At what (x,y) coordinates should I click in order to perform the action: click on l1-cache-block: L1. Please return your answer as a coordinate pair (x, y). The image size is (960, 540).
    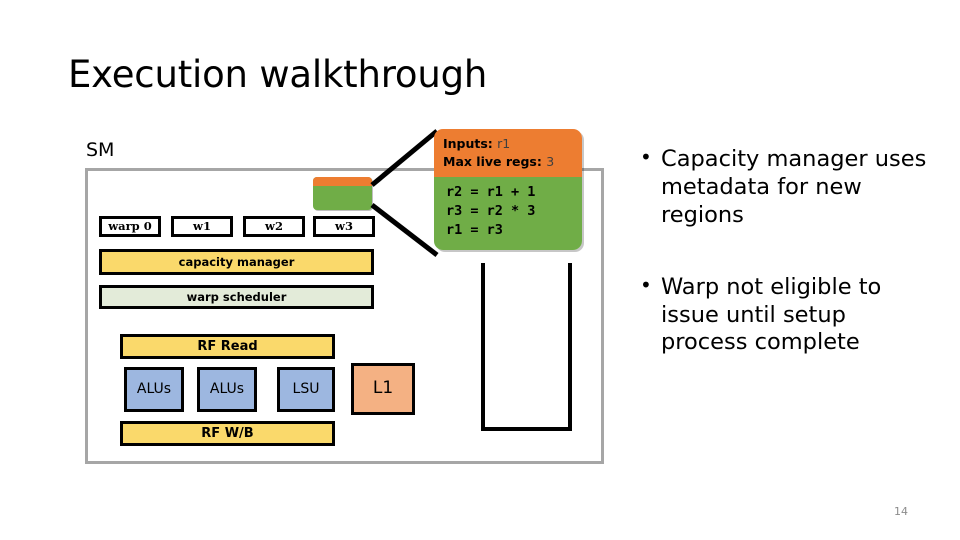
    Looking at the image, I should click on (383, 389).